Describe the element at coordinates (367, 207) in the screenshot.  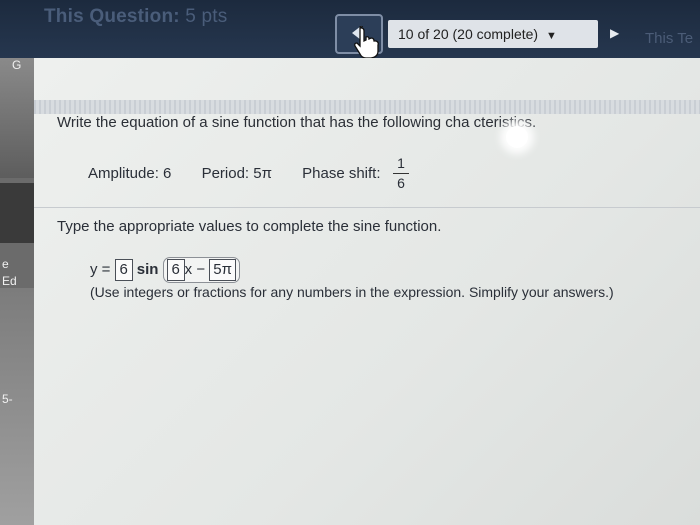
I see `section-divider` at that location.